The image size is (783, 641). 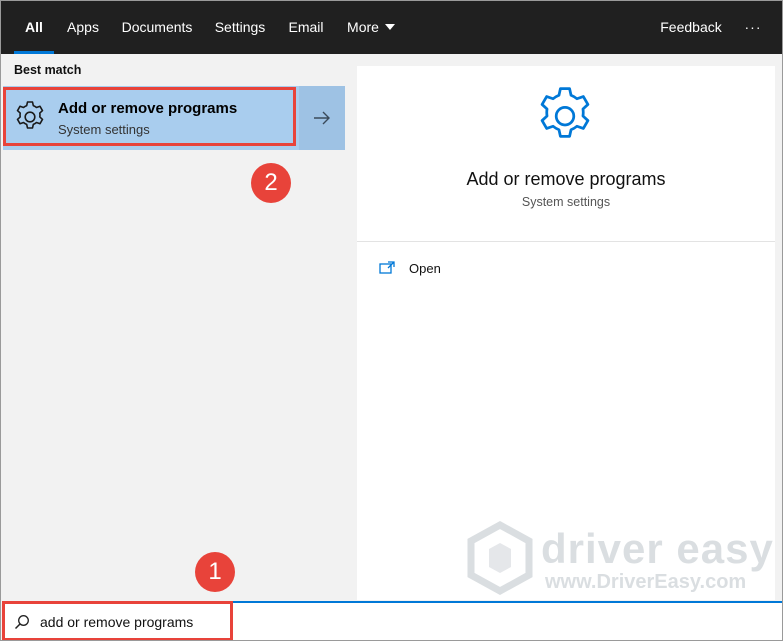 I want to click on tab-documents-label: Documents, so click(x=157, y=27).